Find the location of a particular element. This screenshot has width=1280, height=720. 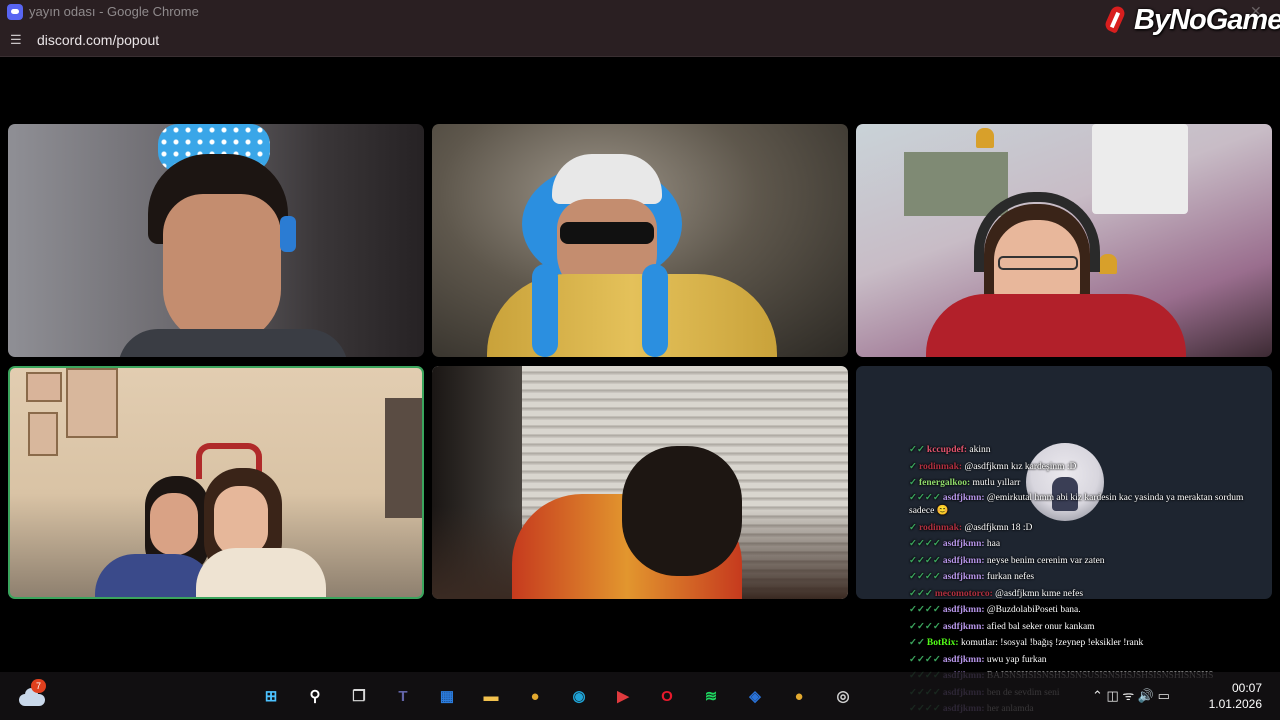

white-shirt-decor is located at coordinates (1140, 169).